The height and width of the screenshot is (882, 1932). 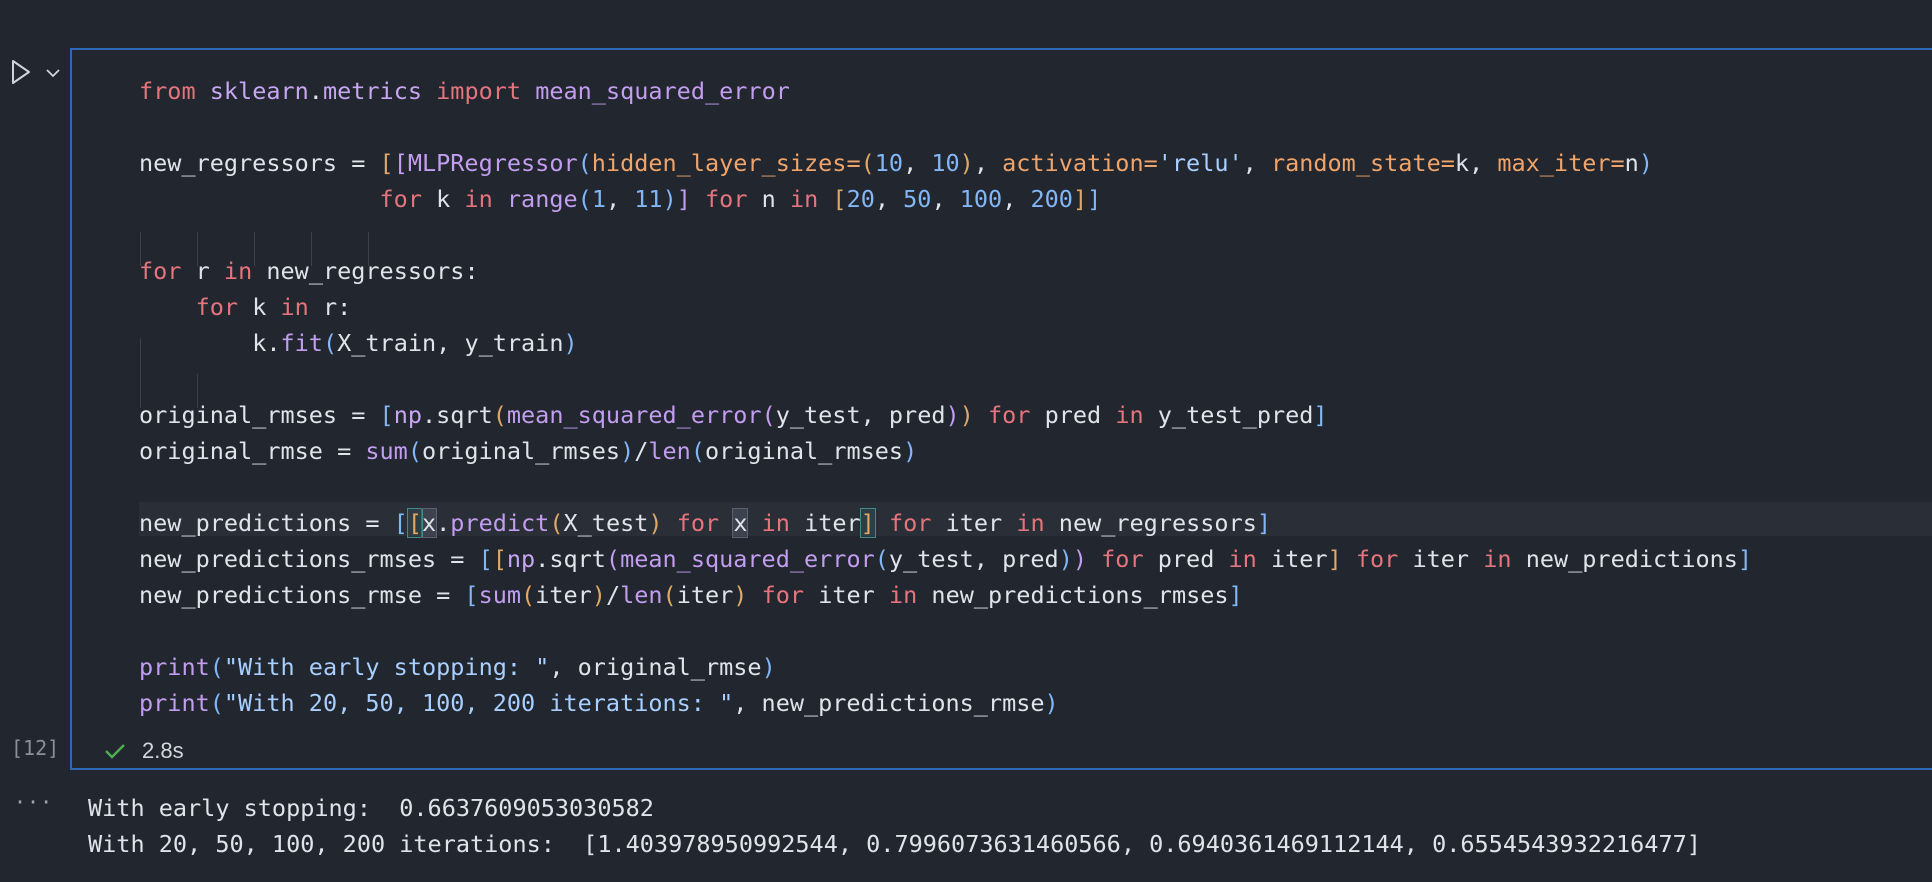 What do you see at coordinates (115, 751) in the screenshot?
I see `check-icon` at bounding box center [115, 751].